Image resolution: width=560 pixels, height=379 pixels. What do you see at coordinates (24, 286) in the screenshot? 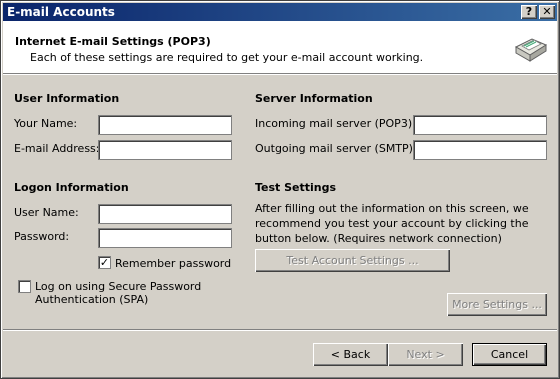
I see `spa-checkbox` at bounding box center [24, 286].